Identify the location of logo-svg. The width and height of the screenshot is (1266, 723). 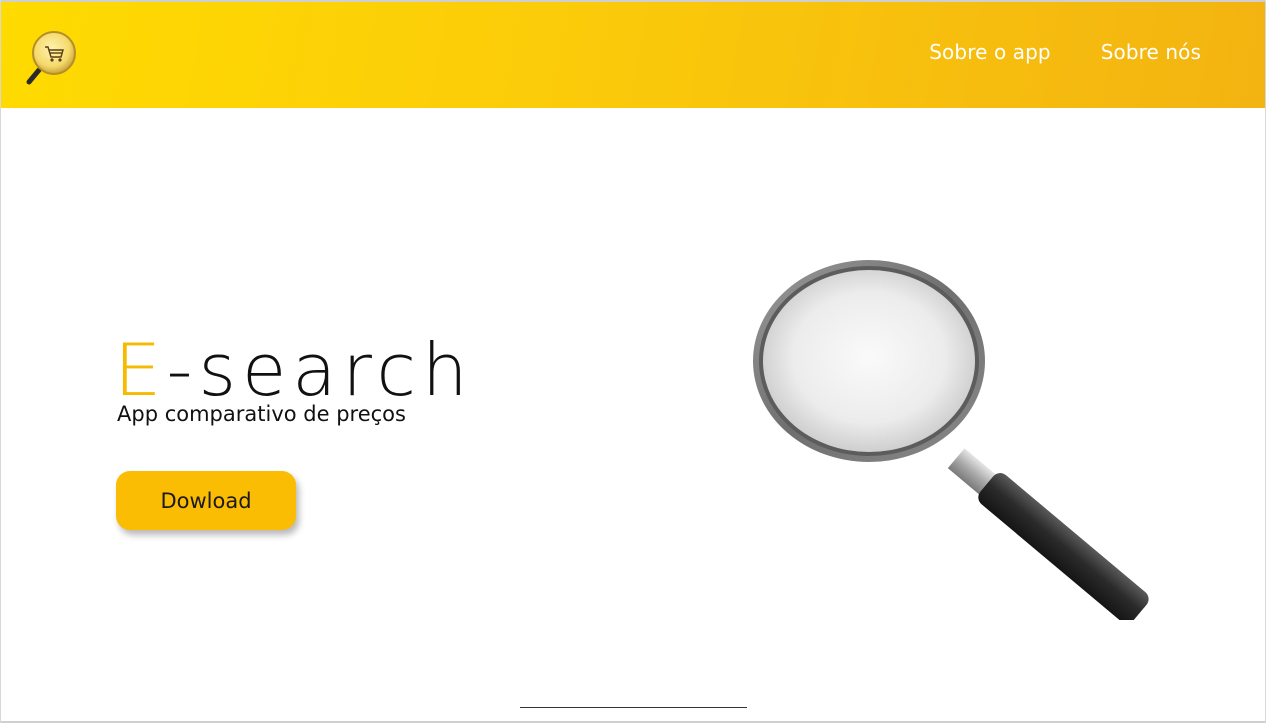
(51, 58).